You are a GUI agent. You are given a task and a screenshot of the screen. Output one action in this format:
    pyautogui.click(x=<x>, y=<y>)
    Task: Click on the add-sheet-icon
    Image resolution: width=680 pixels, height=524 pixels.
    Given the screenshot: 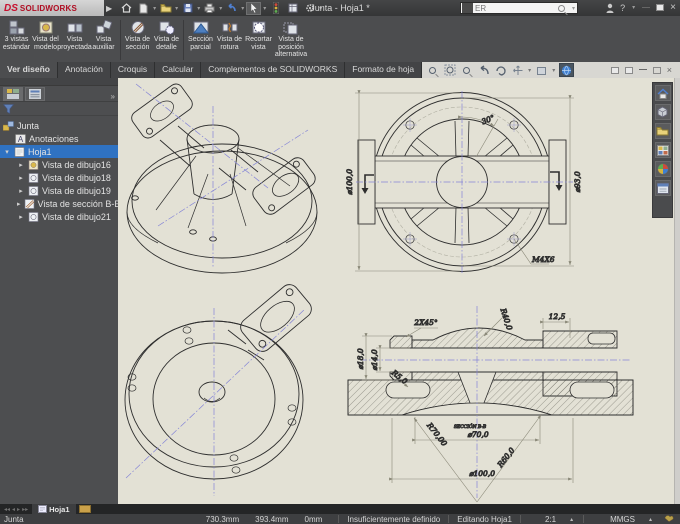 What is the action you would take?
    pyautogui.click(x=84, y=509)
    